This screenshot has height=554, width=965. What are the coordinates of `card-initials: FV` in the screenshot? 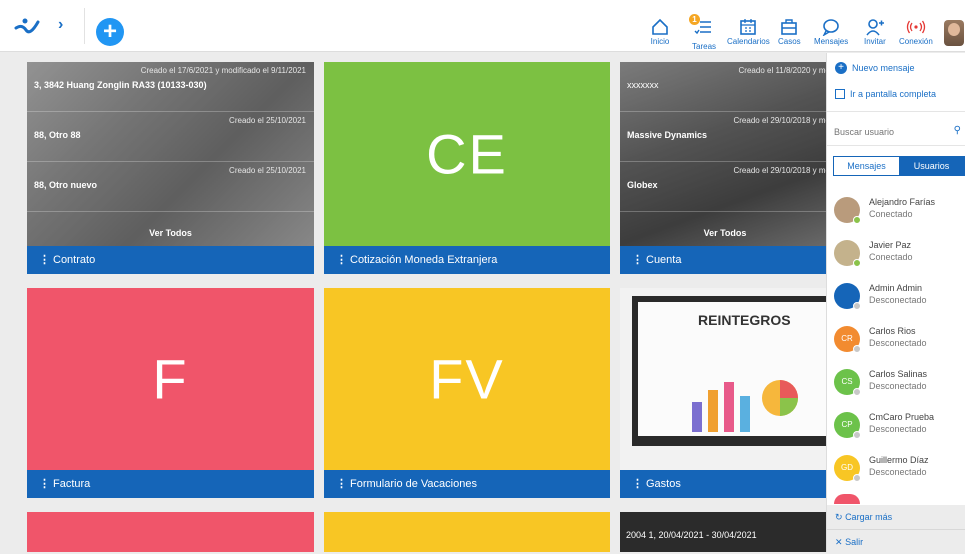 It's located at (467, 379).